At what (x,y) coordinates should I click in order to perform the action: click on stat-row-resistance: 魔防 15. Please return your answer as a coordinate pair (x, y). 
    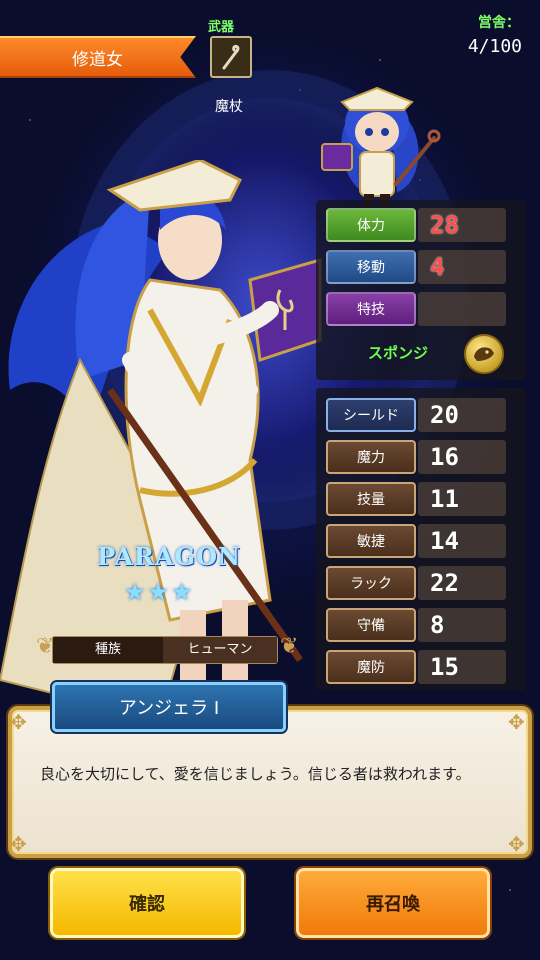
    Looking at the image, I should click on (416, 667).